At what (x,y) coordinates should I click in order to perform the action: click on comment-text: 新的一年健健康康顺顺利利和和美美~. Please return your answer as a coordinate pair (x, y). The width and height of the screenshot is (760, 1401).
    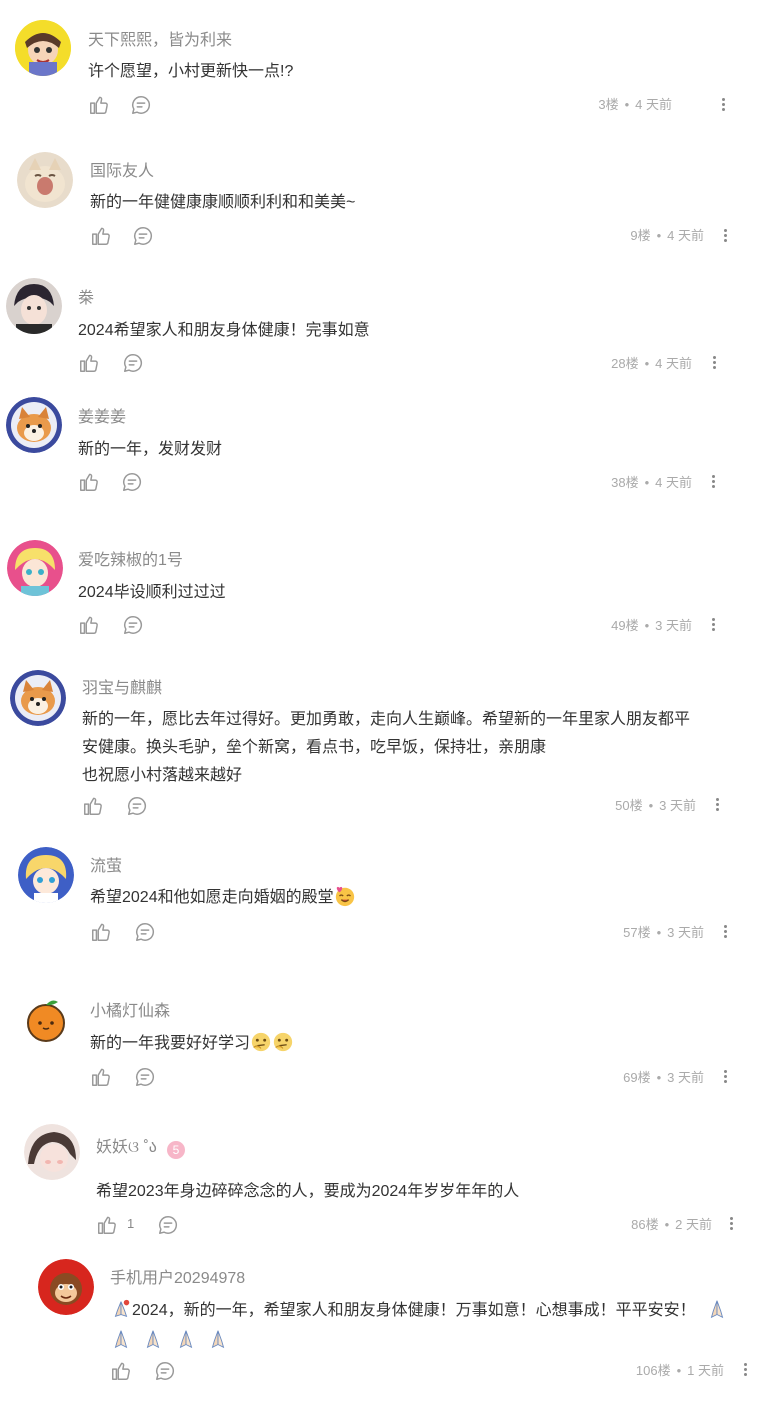
    Looking at the image, I should click on (222, 203).